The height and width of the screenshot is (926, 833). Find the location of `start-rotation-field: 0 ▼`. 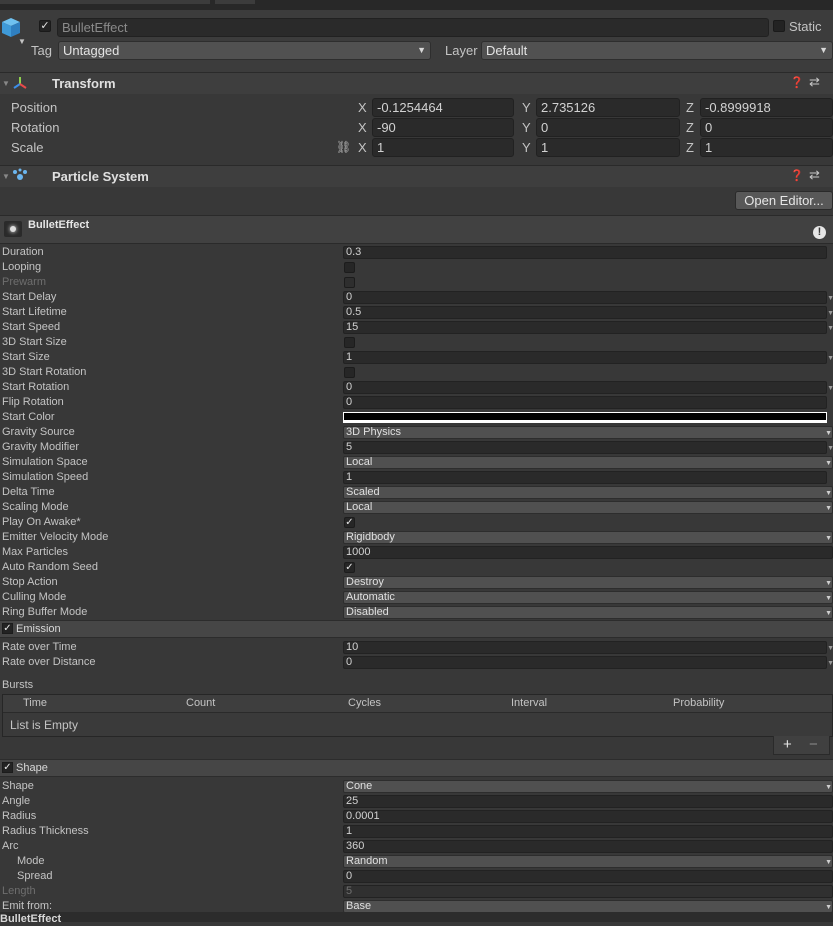

start-rotation-field: 0 ▼ is located at coordinates (588, 387).